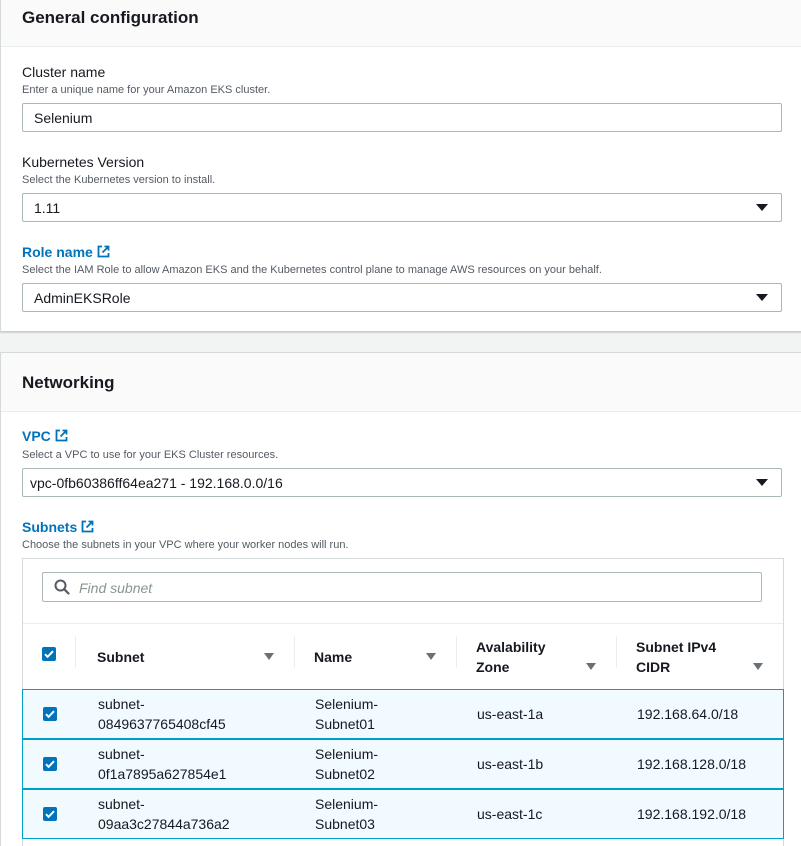 The image size is (801, 846). I want to click on availability-zone-cell: us-east-1a, so click(510, 714).